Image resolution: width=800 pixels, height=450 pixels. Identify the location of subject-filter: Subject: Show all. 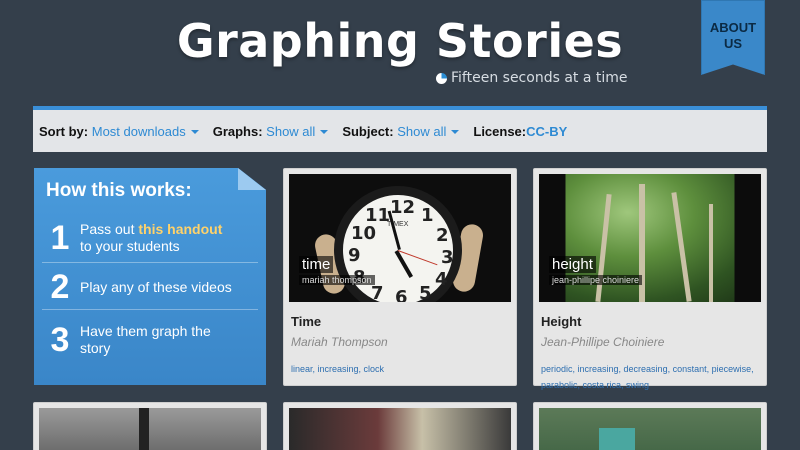
(401, 131).